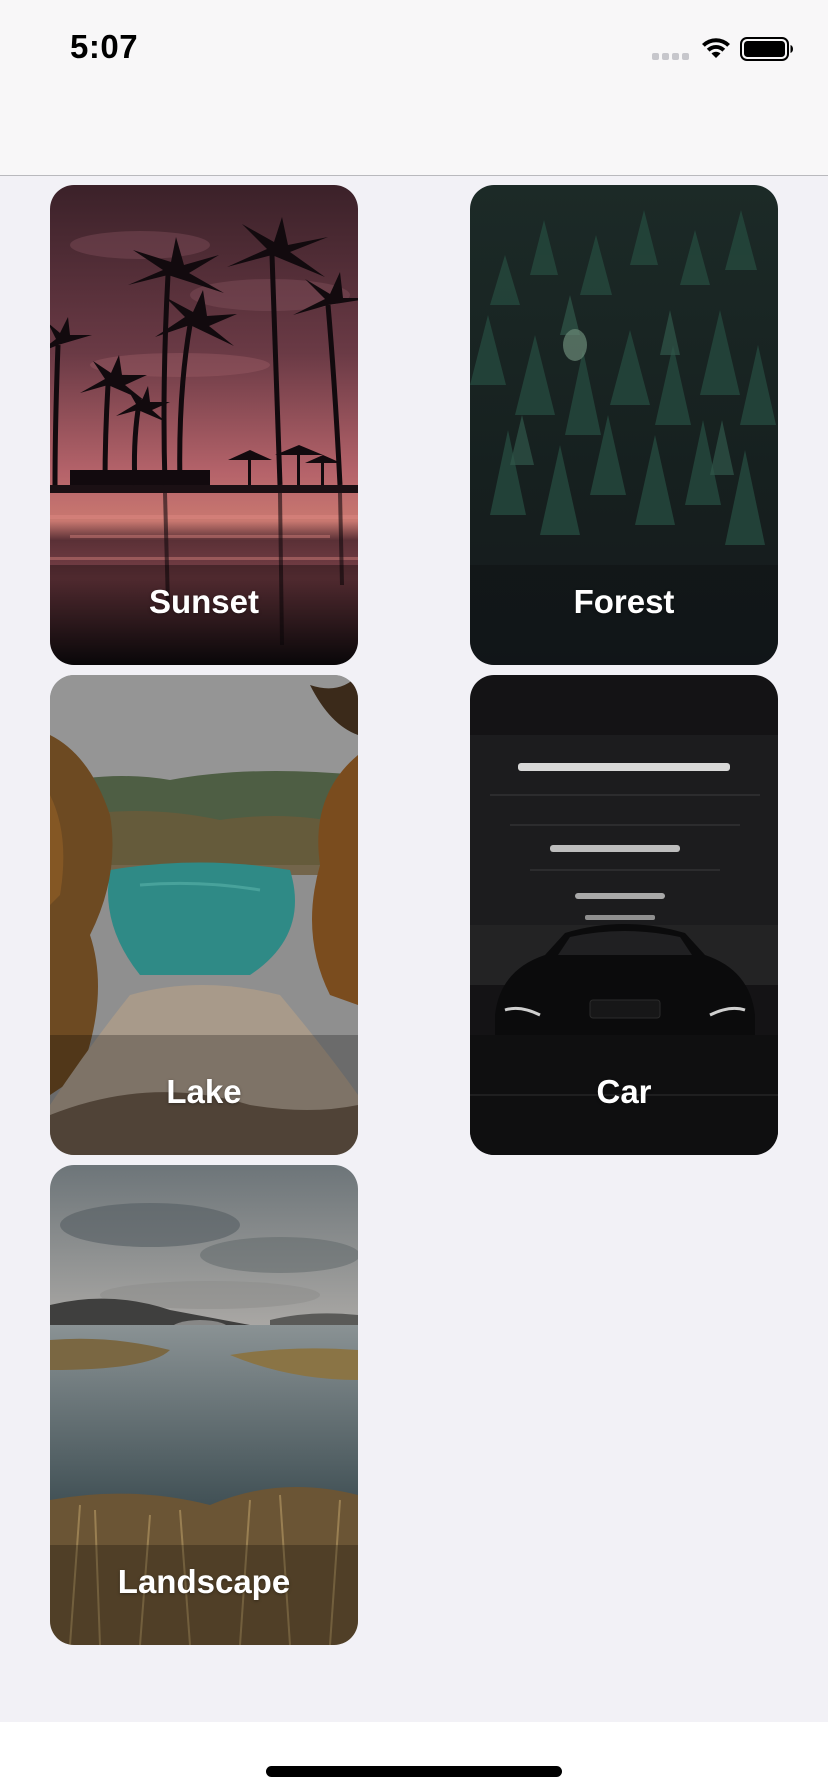  What do you see at coordinates (204, 915) in the screenshot?
I see `photo-card-lake: Lake` at bounding box center [204, 915].